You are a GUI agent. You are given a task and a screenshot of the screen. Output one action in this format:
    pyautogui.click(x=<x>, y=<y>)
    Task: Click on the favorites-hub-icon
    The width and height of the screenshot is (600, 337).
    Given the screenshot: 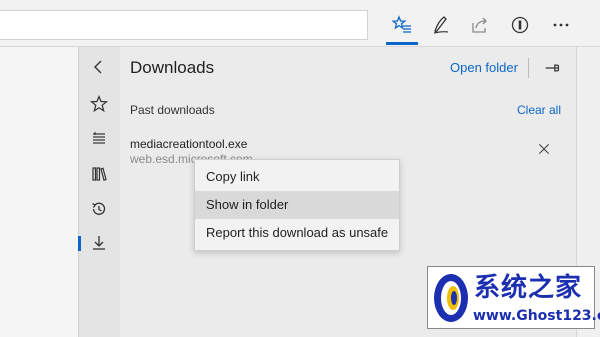 What is the action you would take?
    pyautogui.click(x=402, y=25)
    